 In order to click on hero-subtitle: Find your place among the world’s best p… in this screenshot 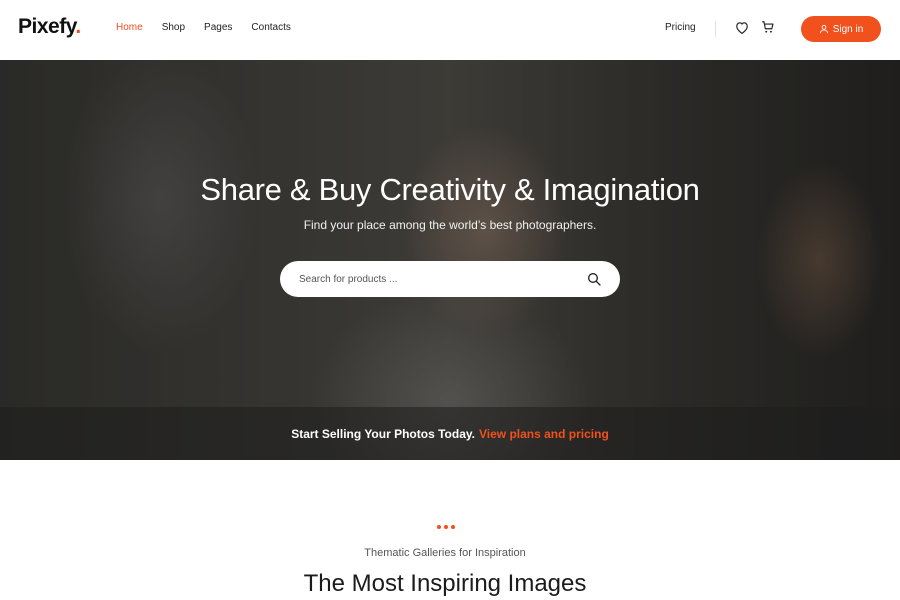, I will do `click(450, 225)`.